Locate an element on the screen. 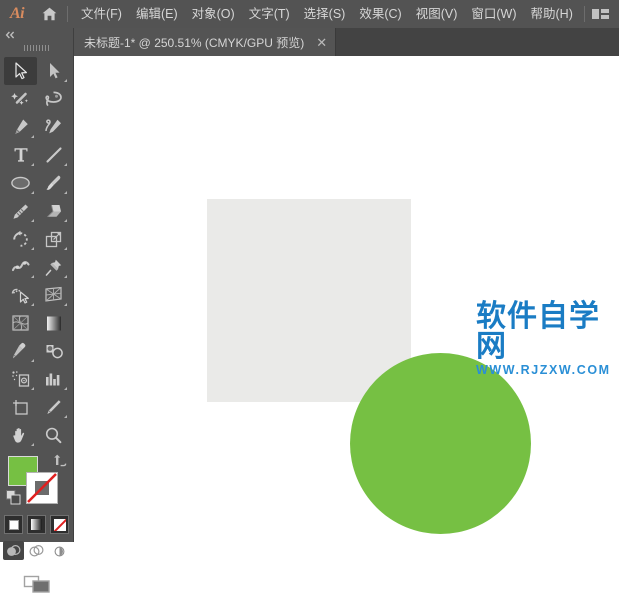  panel-drag-handle is located at coordinates (36, 48).